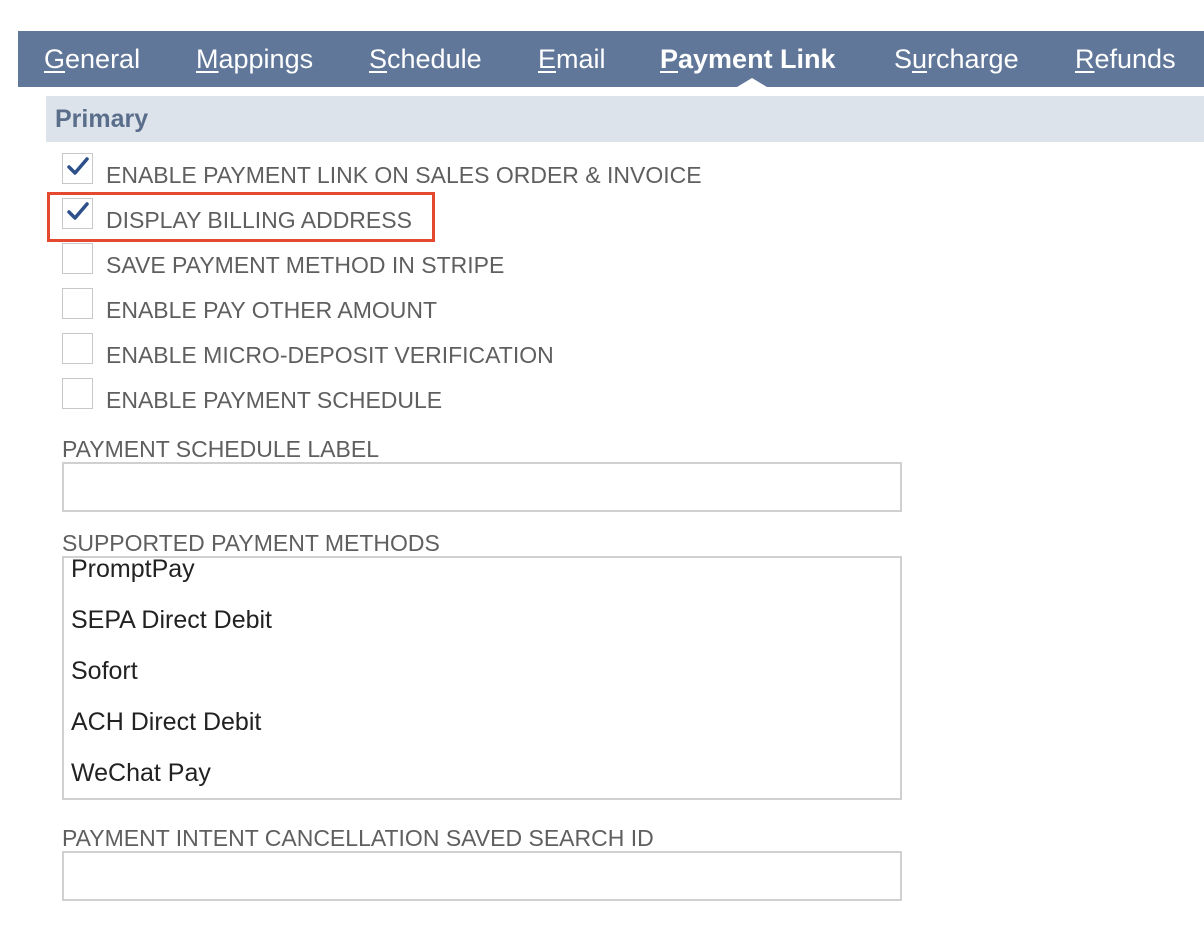 Image resolution: width=1204 pixels, height=942 pixels. Describe the element at coordinates (1125, 59) in the screenshot. I see `tab-refunds: Refunds` at that location.